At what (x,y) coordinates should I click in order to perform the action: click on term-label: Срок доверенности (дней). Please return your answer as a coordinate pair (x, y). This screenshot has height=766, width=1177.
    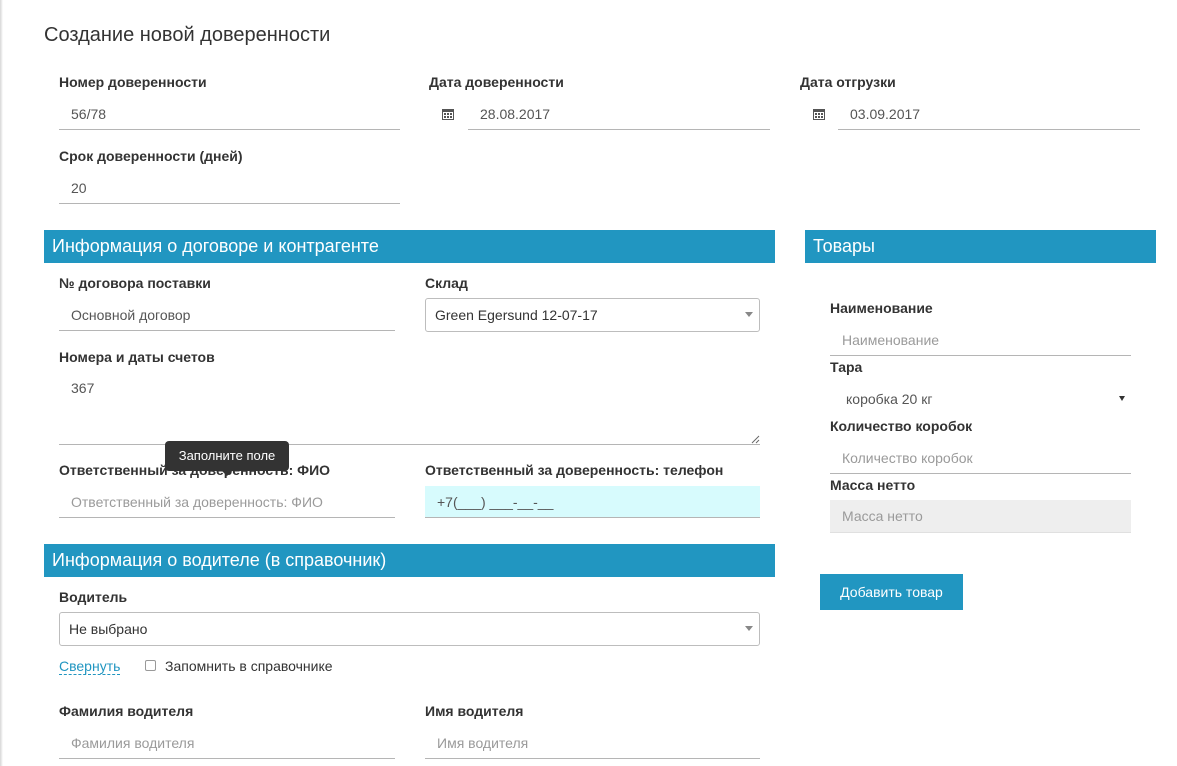
    Looking at the image, I should click on (151, 156).